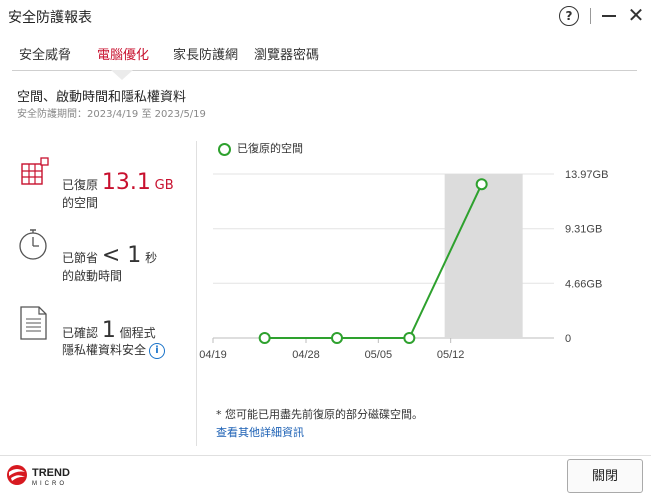 The height and width of the screenshot is (494, 651). I want to click on stopwatch-icon, so click(33, 244).